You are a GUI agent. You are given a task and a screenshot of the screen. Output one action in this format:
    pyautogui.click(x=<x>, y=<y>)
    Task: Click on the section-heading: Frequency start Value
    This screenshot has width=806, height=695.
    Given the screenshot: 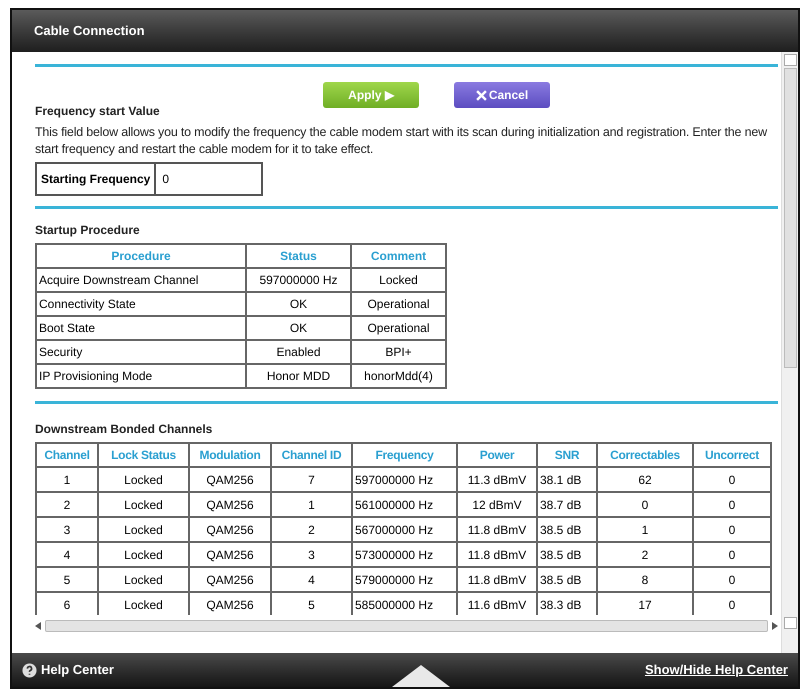 What is the action you would take?
    pyautogui.click(x=98, y=111)
    